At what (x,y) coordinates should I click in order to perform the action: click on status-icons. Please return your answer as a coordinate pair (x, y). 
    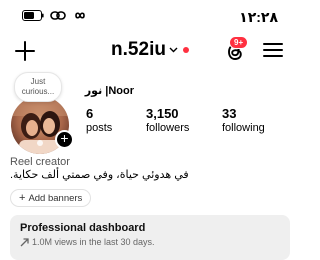
    Looking at the image, I should click on (55, 15).